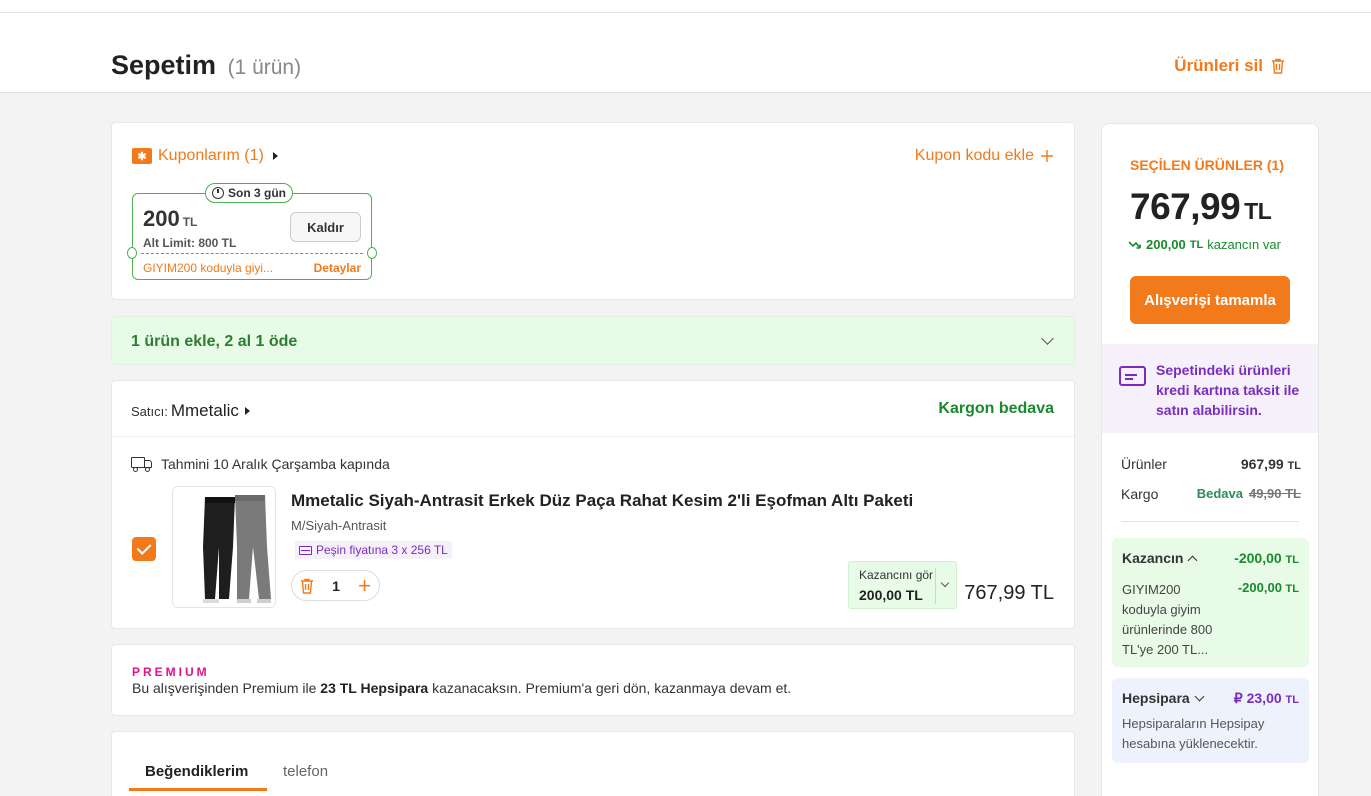 The height and width of the screenshot is (796, 1371). What do you see at coordinates (593, 763) in the screenshot?
I see `tabs-card: Beğendiklerim telefon` at bounding box center [593, 763].